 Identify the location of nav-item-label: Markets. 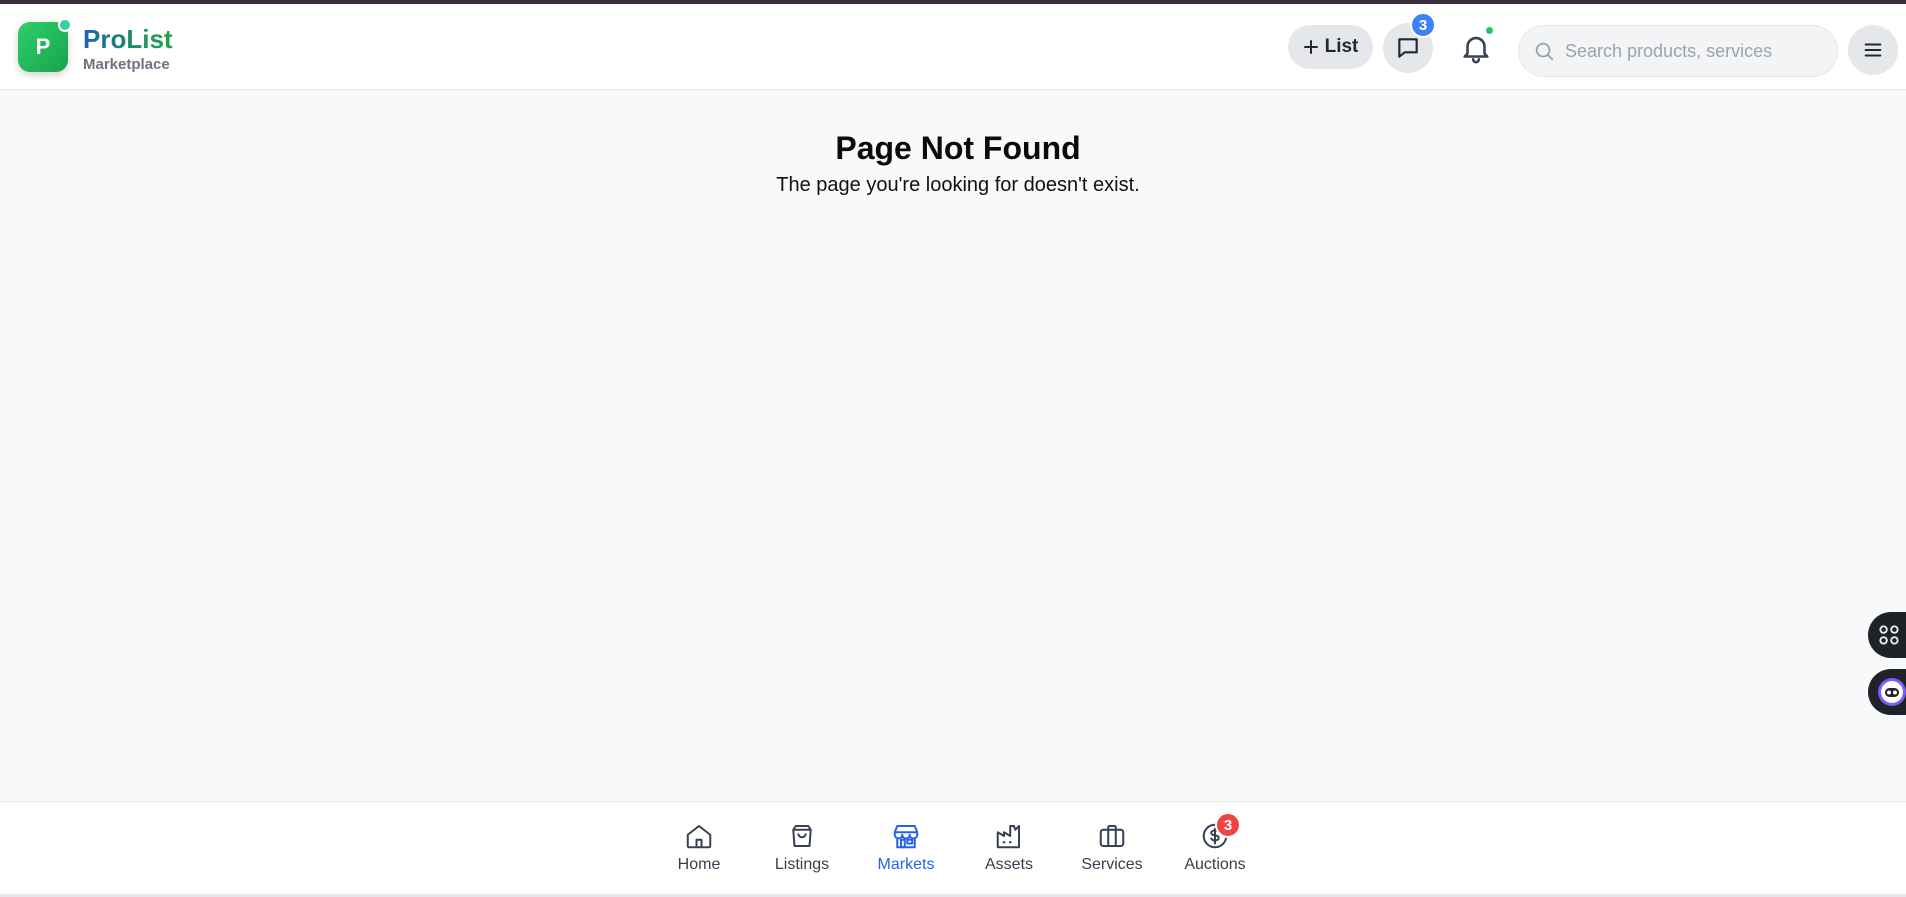
(906, 864).